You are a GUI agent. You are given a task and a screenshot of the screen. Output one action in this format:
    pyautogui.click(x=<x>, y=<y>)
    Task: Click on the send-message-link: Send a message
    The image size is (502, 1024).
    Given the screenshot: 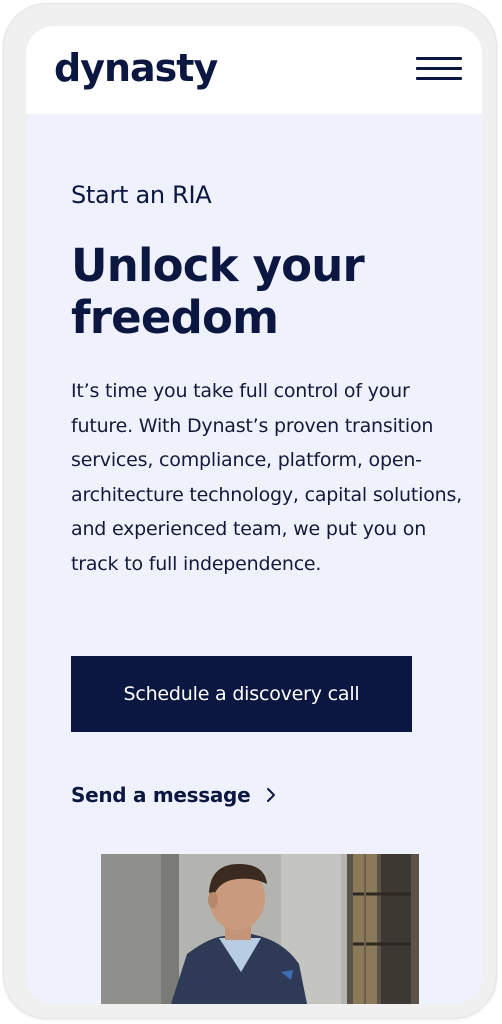 What is the action you would take?
    pyautogui.click(x=175, y=795)
    